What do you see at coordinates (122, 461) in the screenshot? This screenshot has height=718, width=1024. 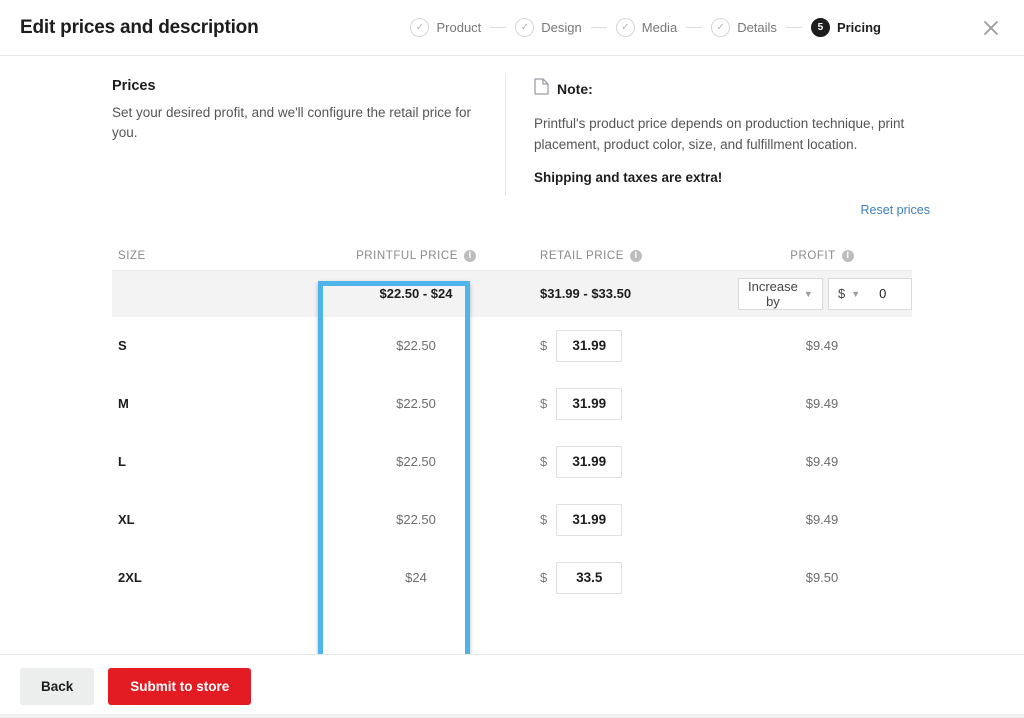 I see `size-label: L` at bounding box center [122, 461].